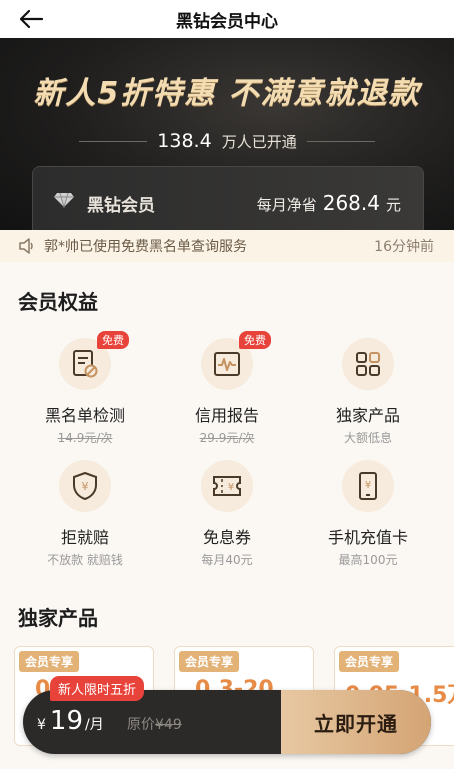 The height and width of the screenshot is (769, 454). I want to click on price-value: 19, so click(66, 721).